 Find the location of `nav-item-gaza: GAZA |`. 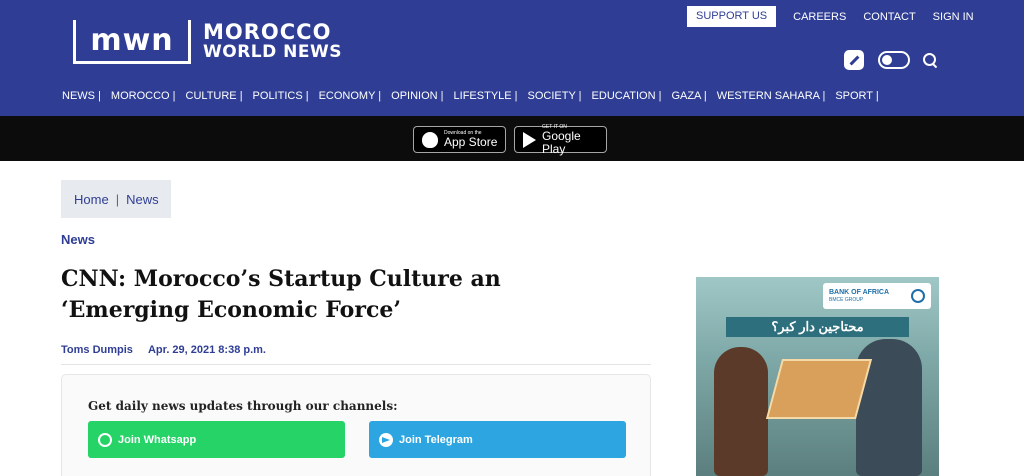

nav-item-gaza: GAZA | is located at coordinates (688, 96).